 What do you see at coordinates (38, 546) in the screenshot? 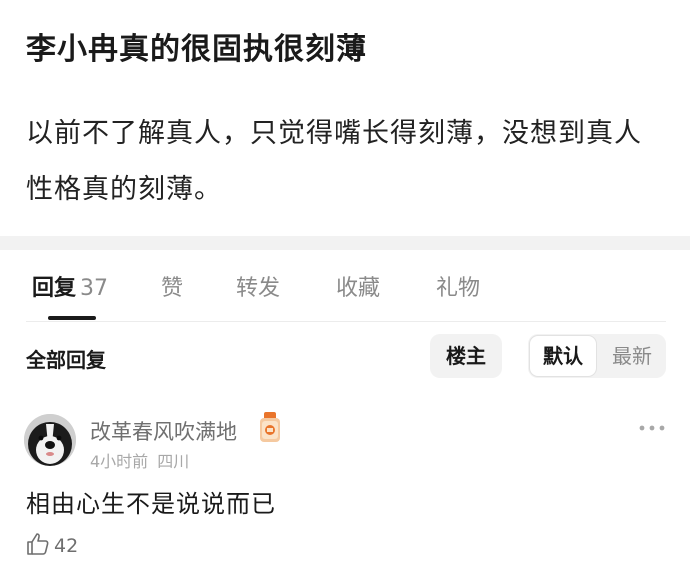
I see `thumbs-up-icon` at bounding box center [38, 546].